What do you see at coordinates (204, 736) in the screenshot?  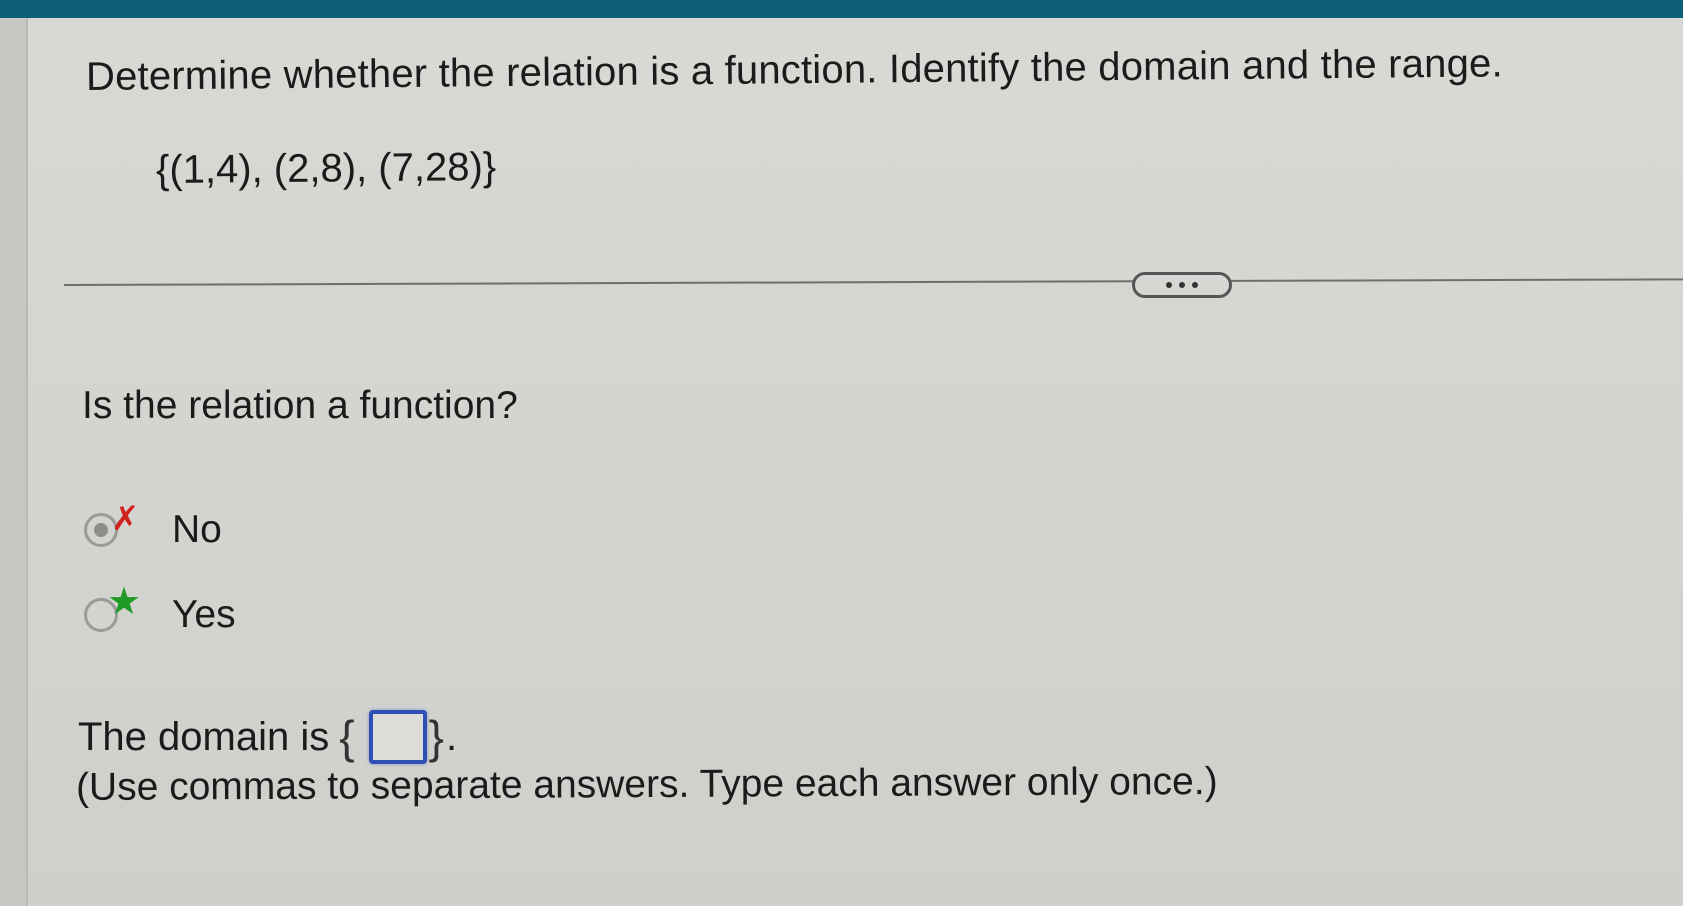 I see `domain-prompt: The domain is` at bounding box center [204, 736].